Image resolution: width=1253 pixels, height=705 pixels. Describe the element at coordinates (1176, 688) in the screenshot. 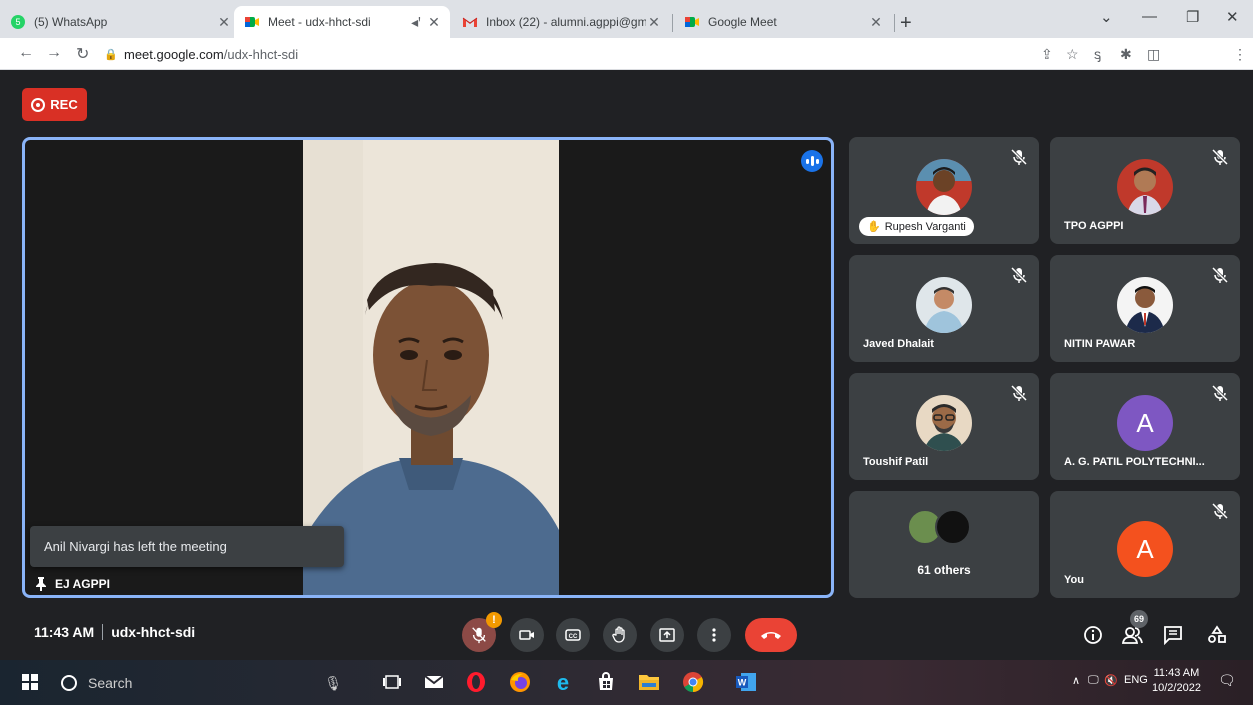

I see `clock-date: 10/2/2022` at that location.